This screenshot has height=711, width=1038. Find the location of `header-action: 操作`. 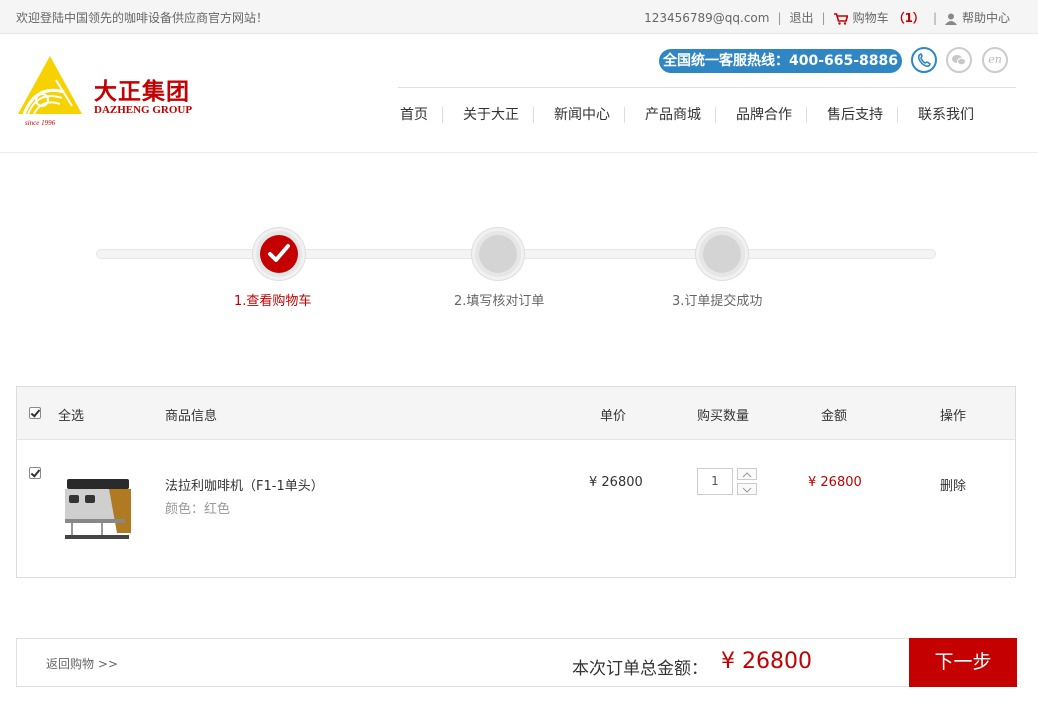

header-action: 操作 is located at coordinates (953, 416).